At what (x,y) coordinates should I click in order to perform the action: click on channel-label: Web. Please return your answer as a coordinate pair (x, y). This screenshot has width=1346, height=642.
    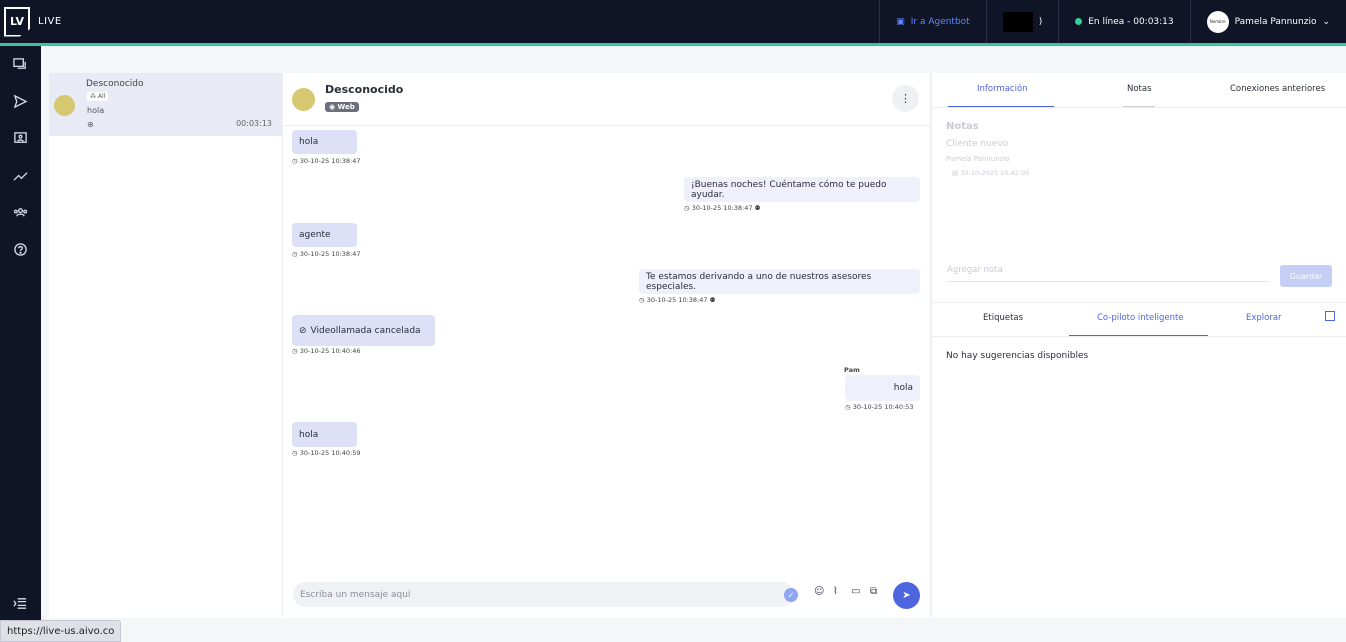
    Looking at the image, I should click on (346, 107).